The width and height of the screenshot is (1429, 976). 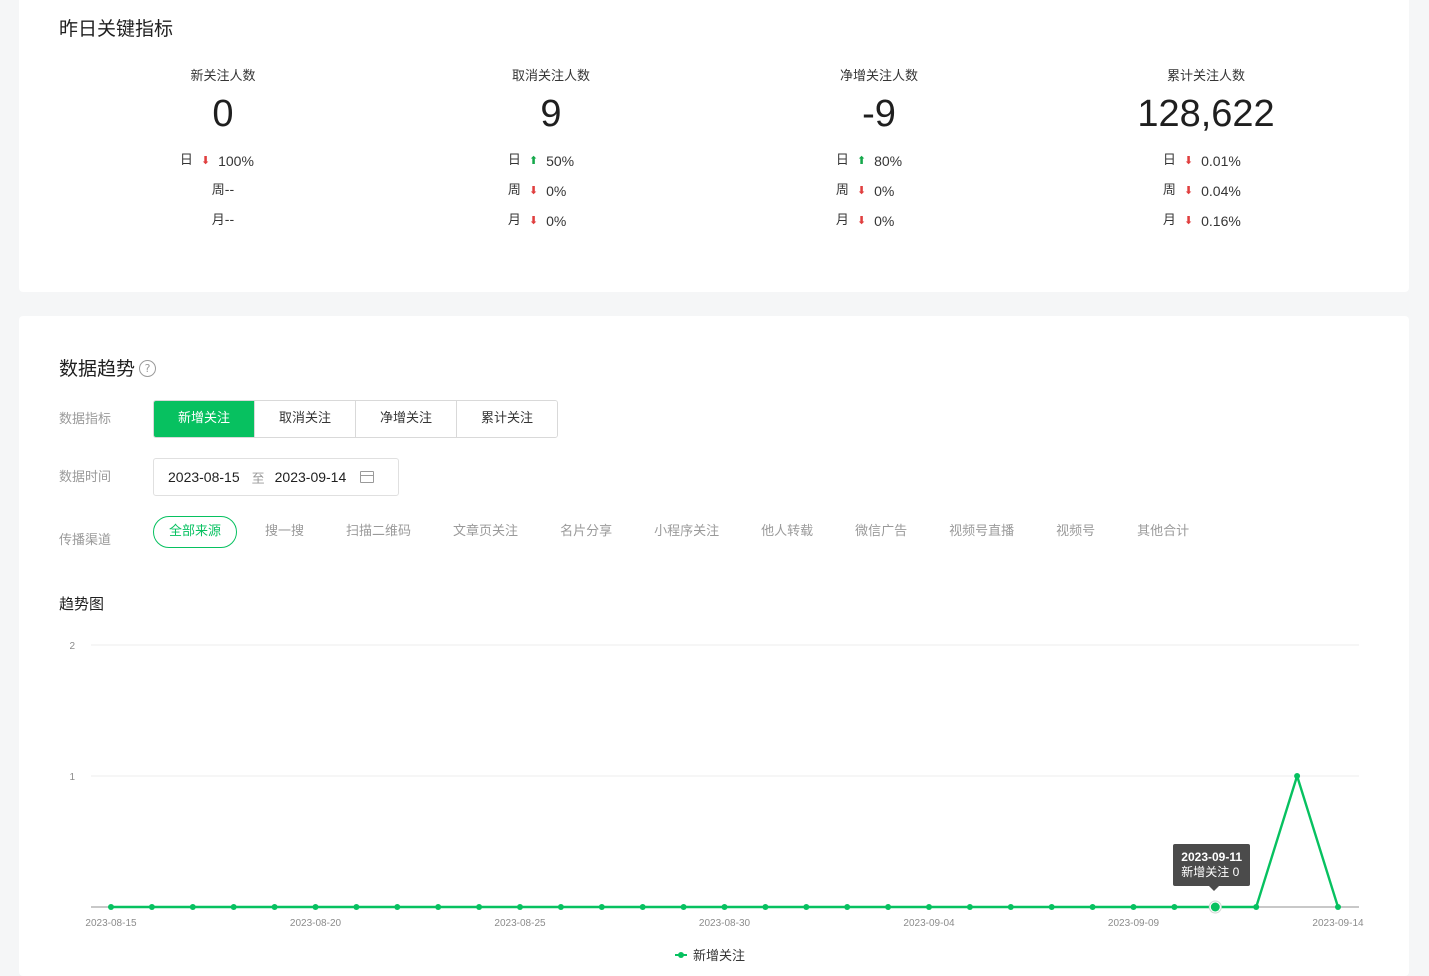 I want to click on legend-marker-icon, so click(x=681, y=955).